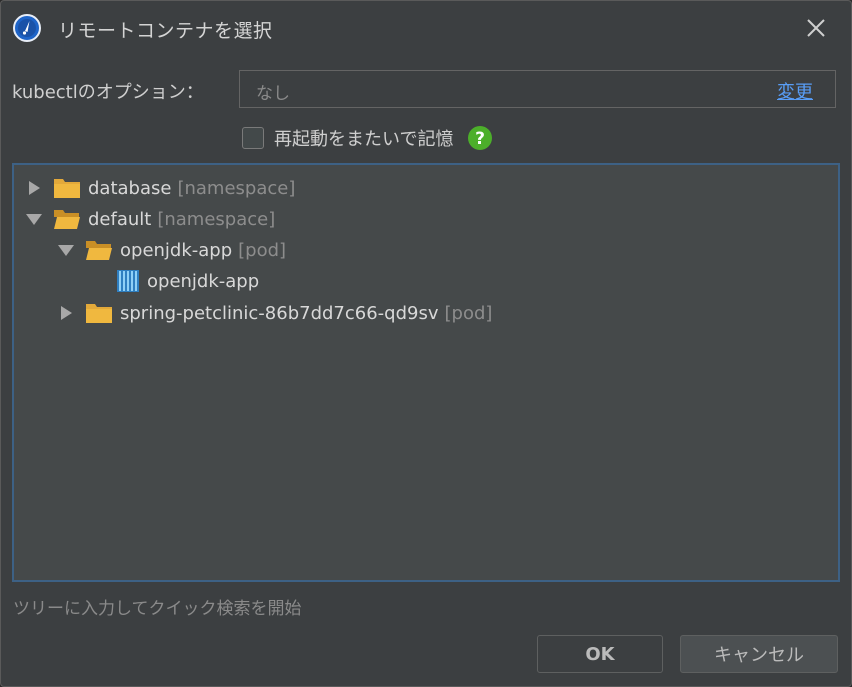 This screenshot has width=852, height=687. I want to click on container-icon, so click(128, 281).